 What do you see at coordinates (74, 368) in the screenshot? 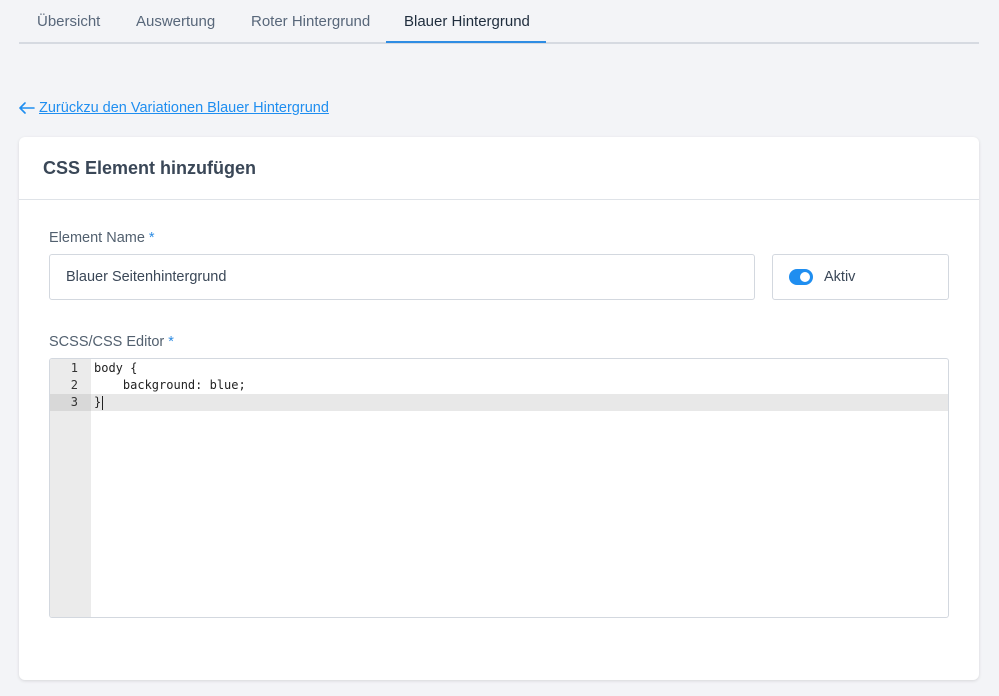
I see `line-number: 1` at bounding box center [74, 368].